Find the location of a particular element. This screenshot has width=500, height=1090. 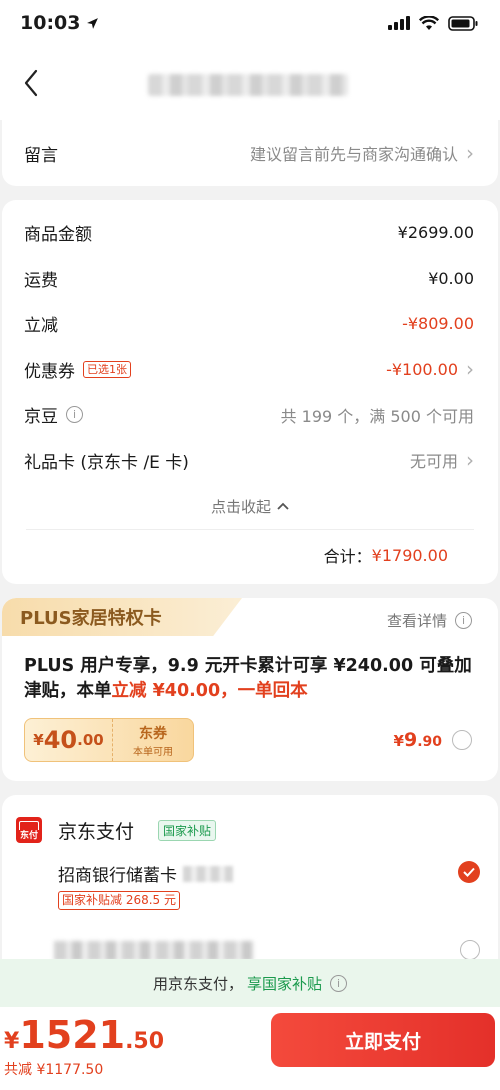

promo-text: 用京东支付， is located at coordinates (197, 983).